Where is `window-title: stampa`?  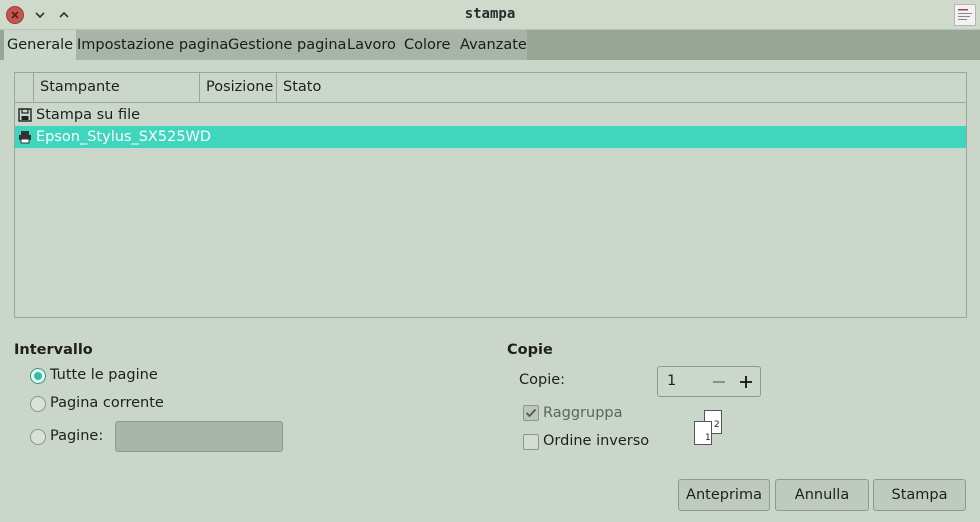
window-title: stampa is located at coordinates (490, 14).